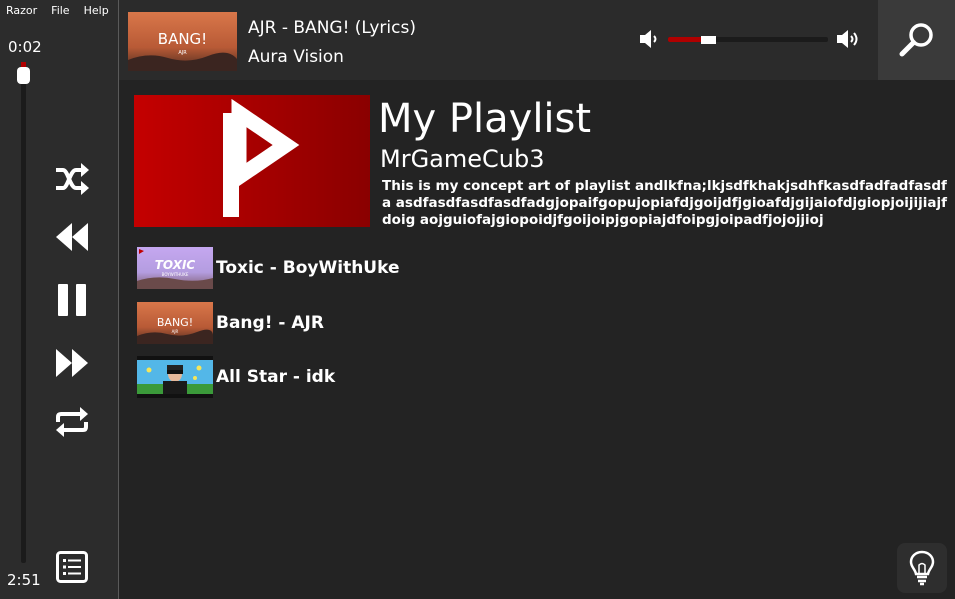 Image resolution: width=955 pixels, height=599 pixels. Describe the element at coordinates (462, 159) in the screenshot. I see `playlist-owner: MrGameCub3` at that location.